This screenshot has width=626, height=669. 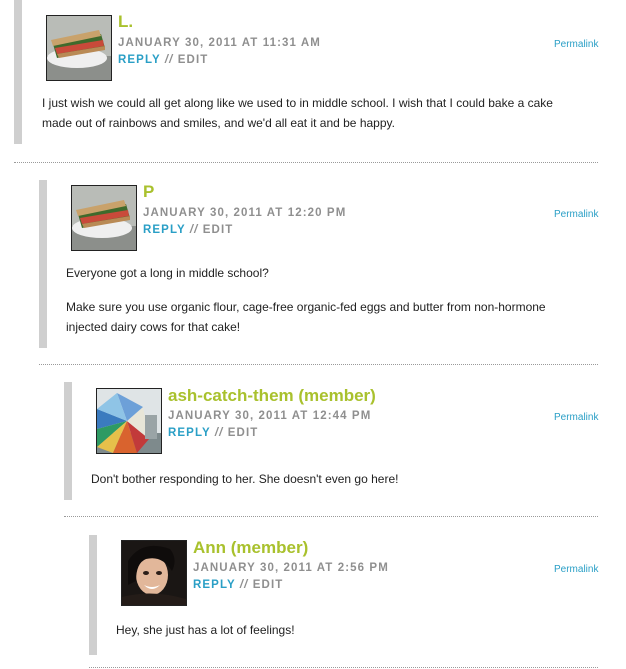 I want to click on reply-link: REPLY, so click(x=214, y=585).